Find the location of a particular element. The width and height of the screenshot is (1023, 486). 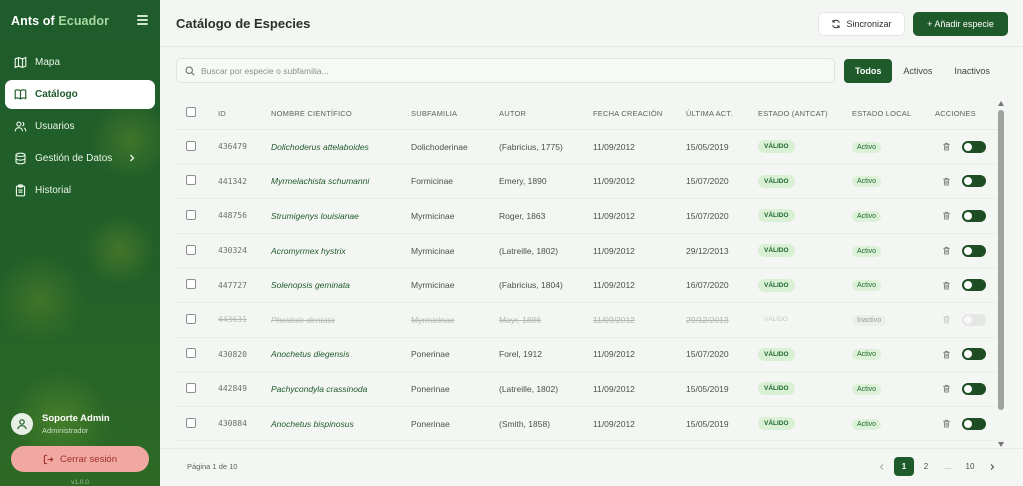

hamburger-menu-icon is located at coordinates (142, 20).